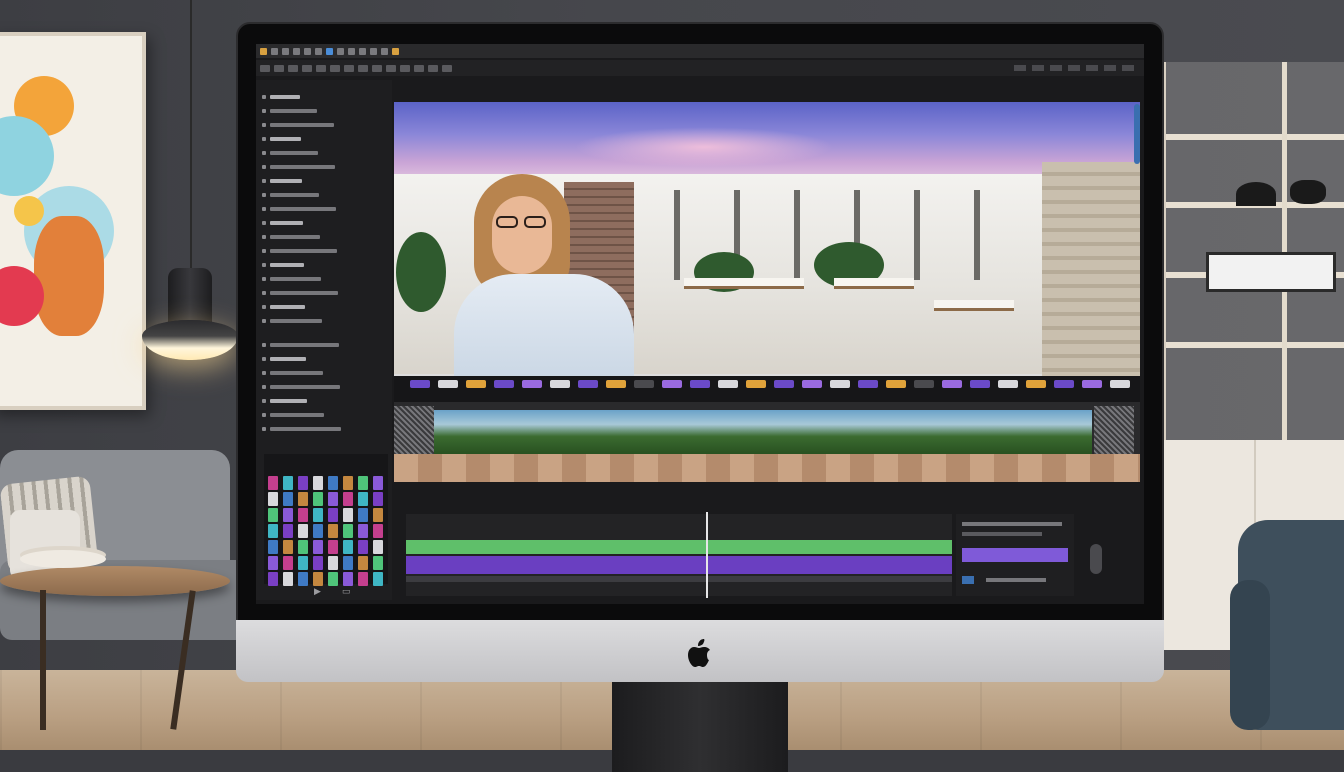 This screenshot has width=1344, height=772. Describe the element at coordinates (679, 555) in the screenshot. I see `timeline` at that location.